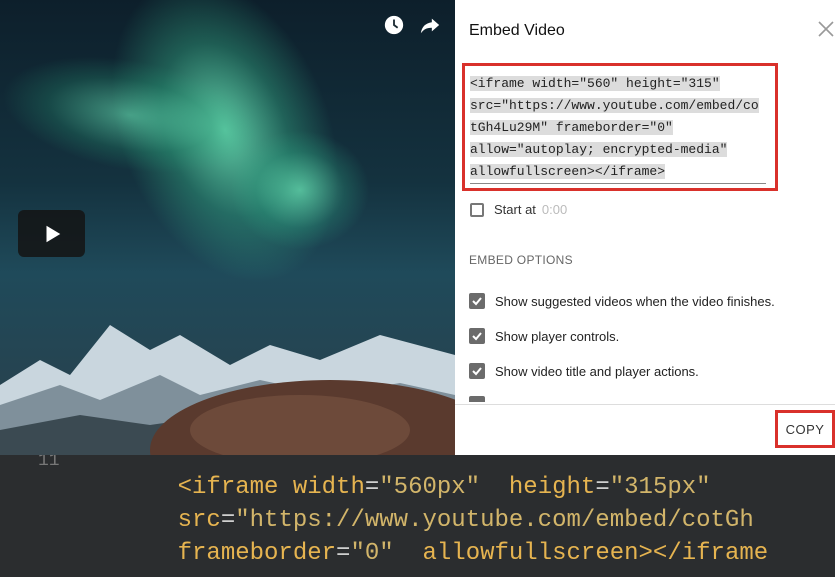 The width and height of the screenshot is (835, 577). Describe the element at coordinates (614, 105) in the screenshot. I see `code-line: src="https://www.youtube.com/embed/co` at that location.